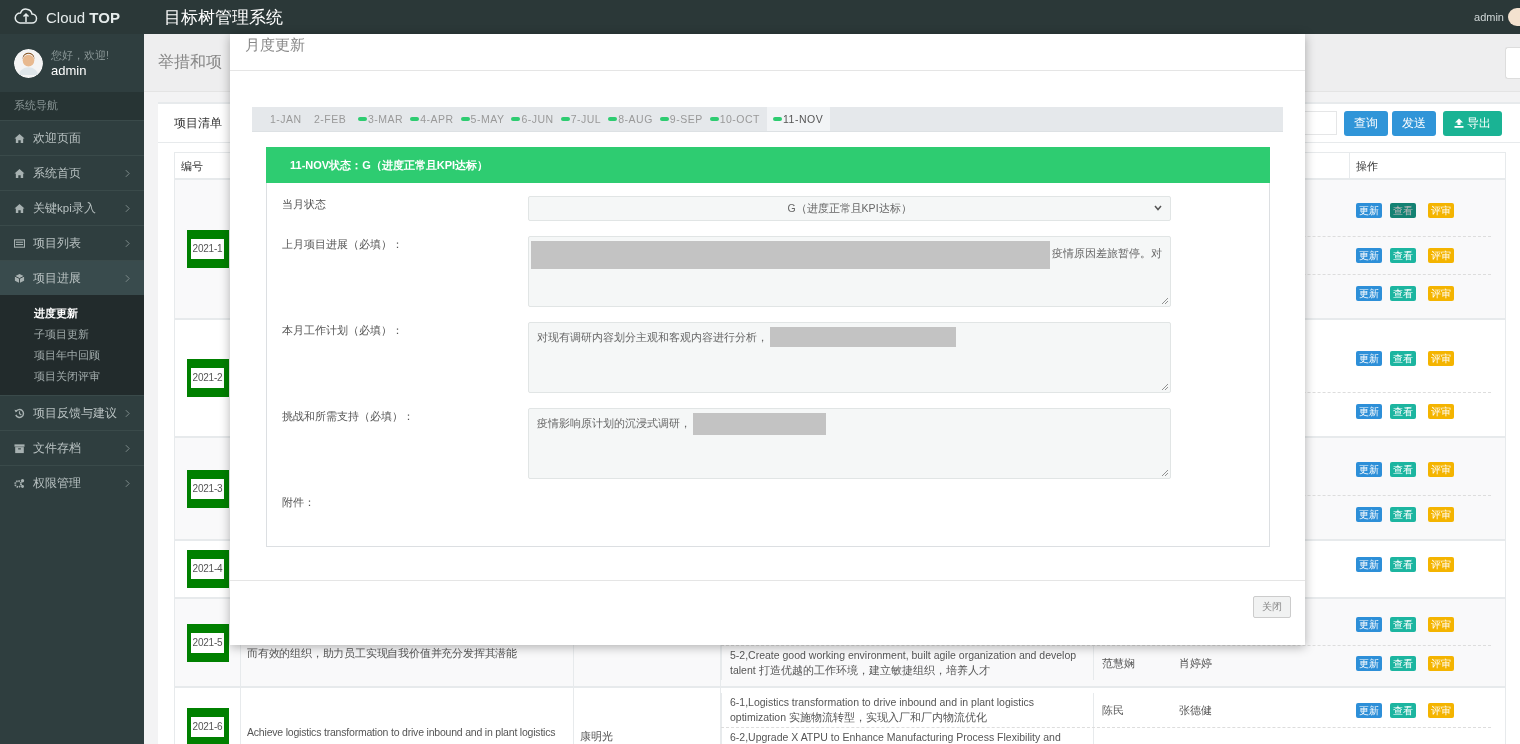 The width and height of the screenshot is (1520, 744). What do you see at coordinates (190, 62) in the screenshot?
I see `page-title: 举措和项` at bounding box center [190, 62].